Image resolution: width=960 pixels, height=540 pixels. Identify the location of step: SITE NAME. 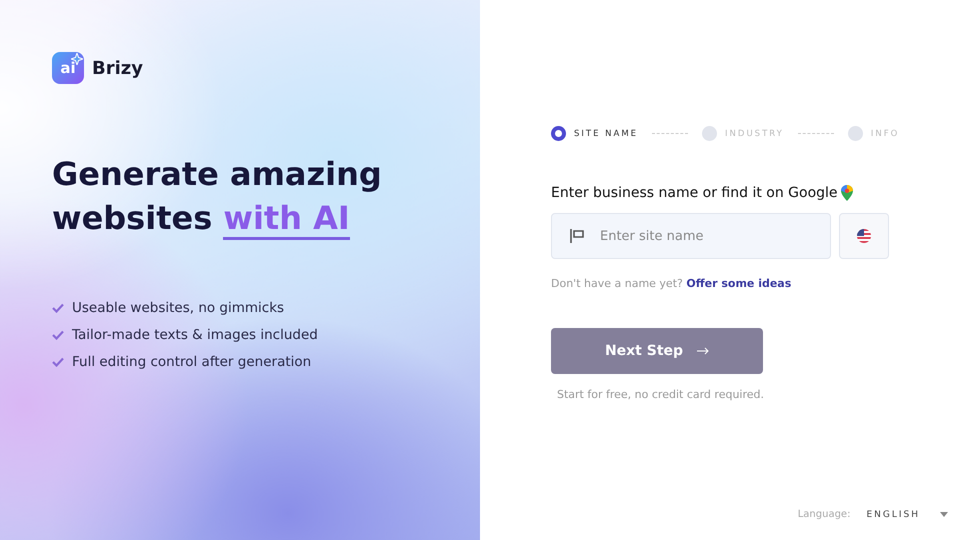
(594, 133).